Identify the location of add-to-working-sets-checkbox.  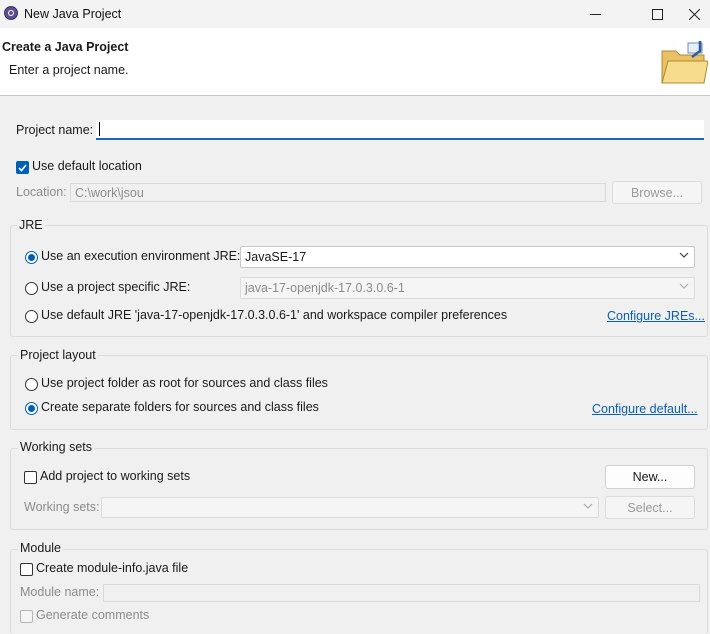
(30, 477).